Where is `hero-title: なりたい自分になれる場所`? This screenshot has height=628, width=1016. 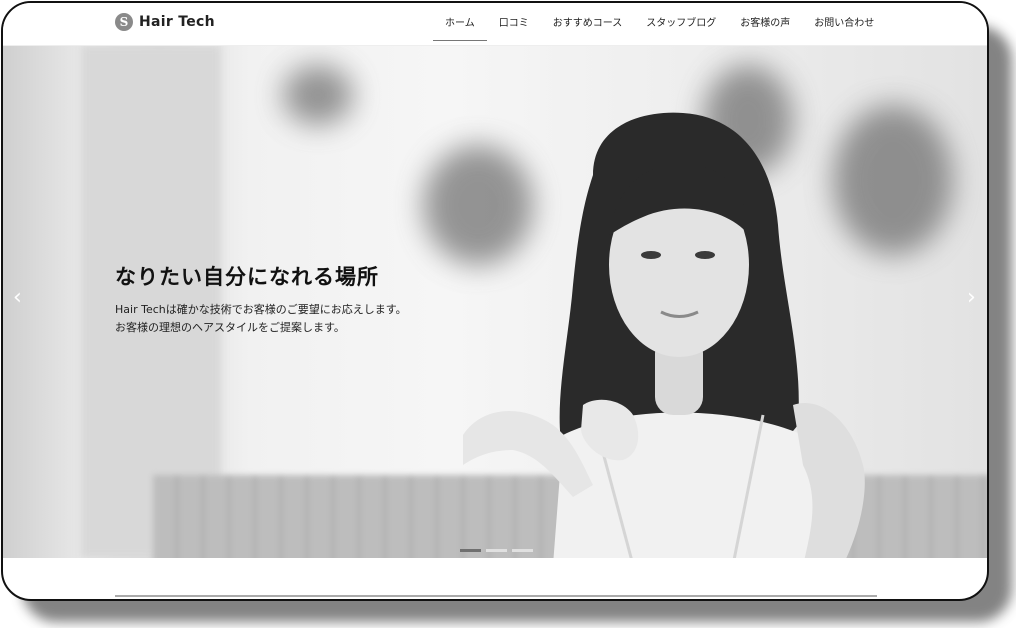
hero-title: なりたい自分になれる場所 is located at coordinates (247, 277).